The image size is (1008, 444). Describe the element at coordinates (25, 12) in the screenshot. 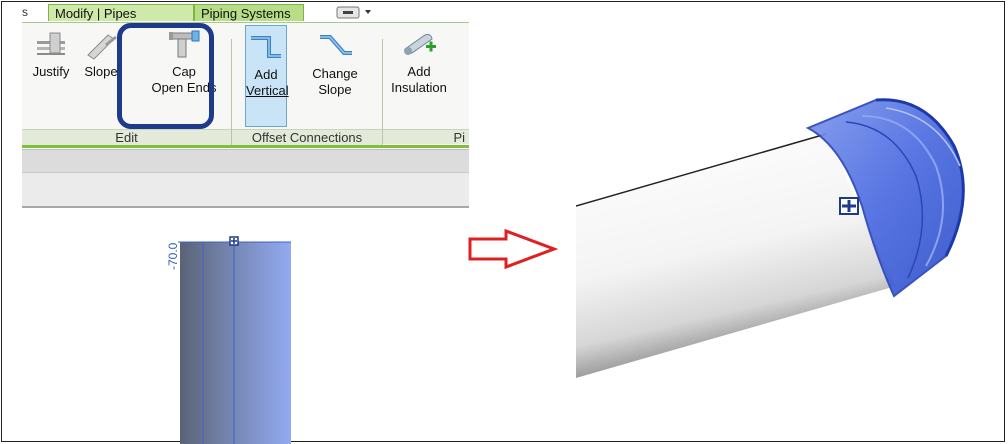

I see `tab-separator: s` at that location.